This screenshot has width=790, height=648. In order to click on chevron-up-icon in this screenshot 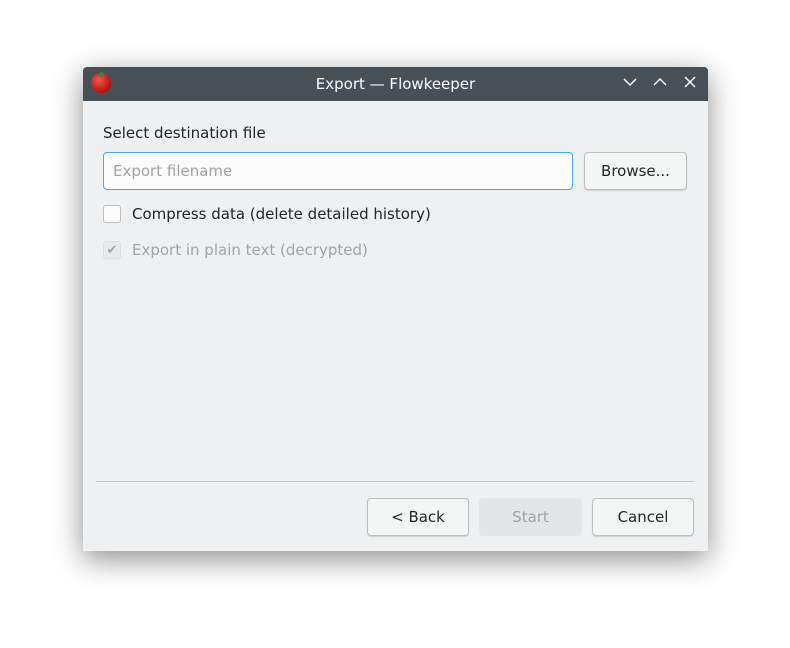, I will do `click(660, 81)`.